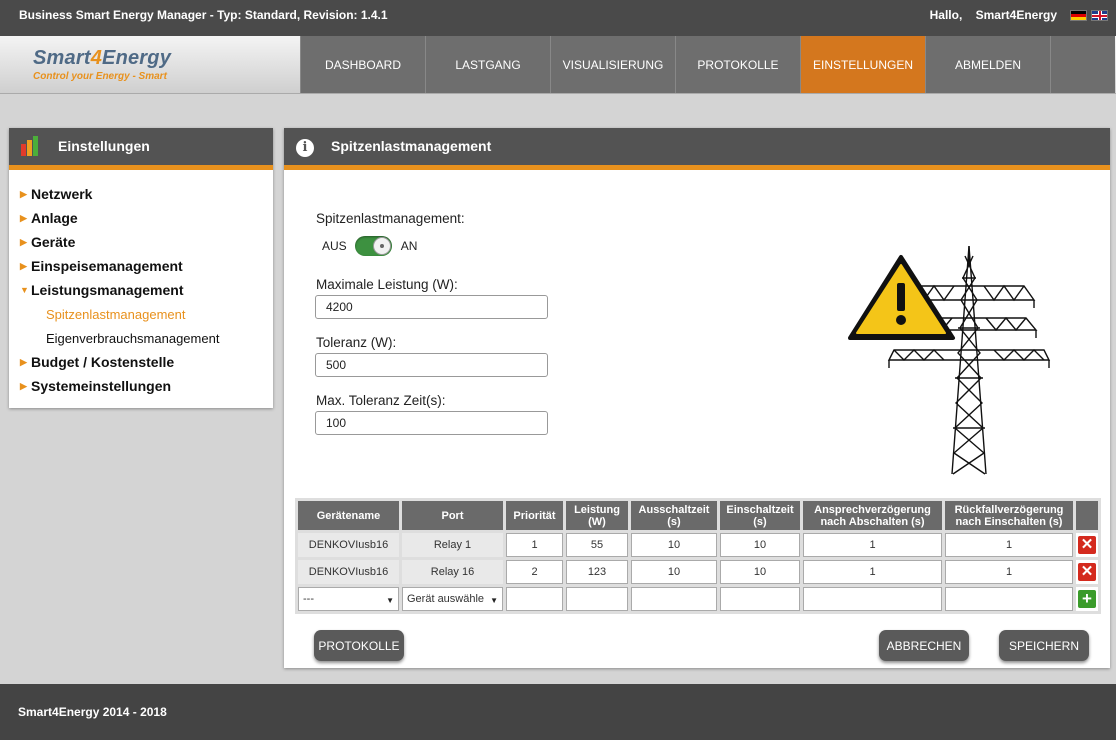 This screenshot has width=1116, height=740. What do you see at coordinates (949, 360) in the screenshot?
I see `peak-load-illustration` at bounding box center [949, 360].